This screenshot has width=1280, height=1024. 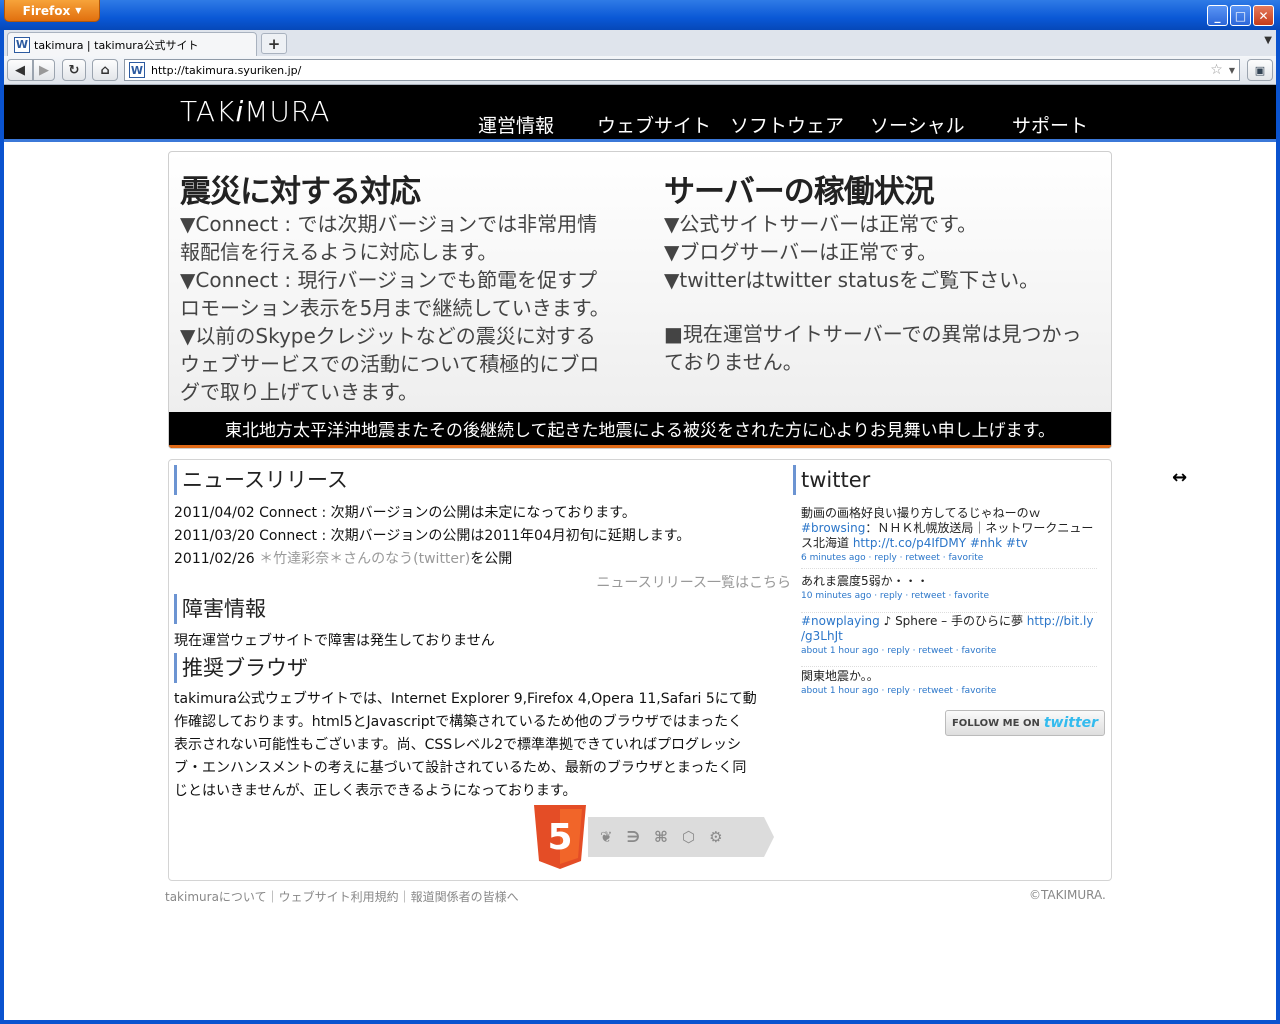 I want to click on twitter-title: twitter, so click(x=831, y=480).